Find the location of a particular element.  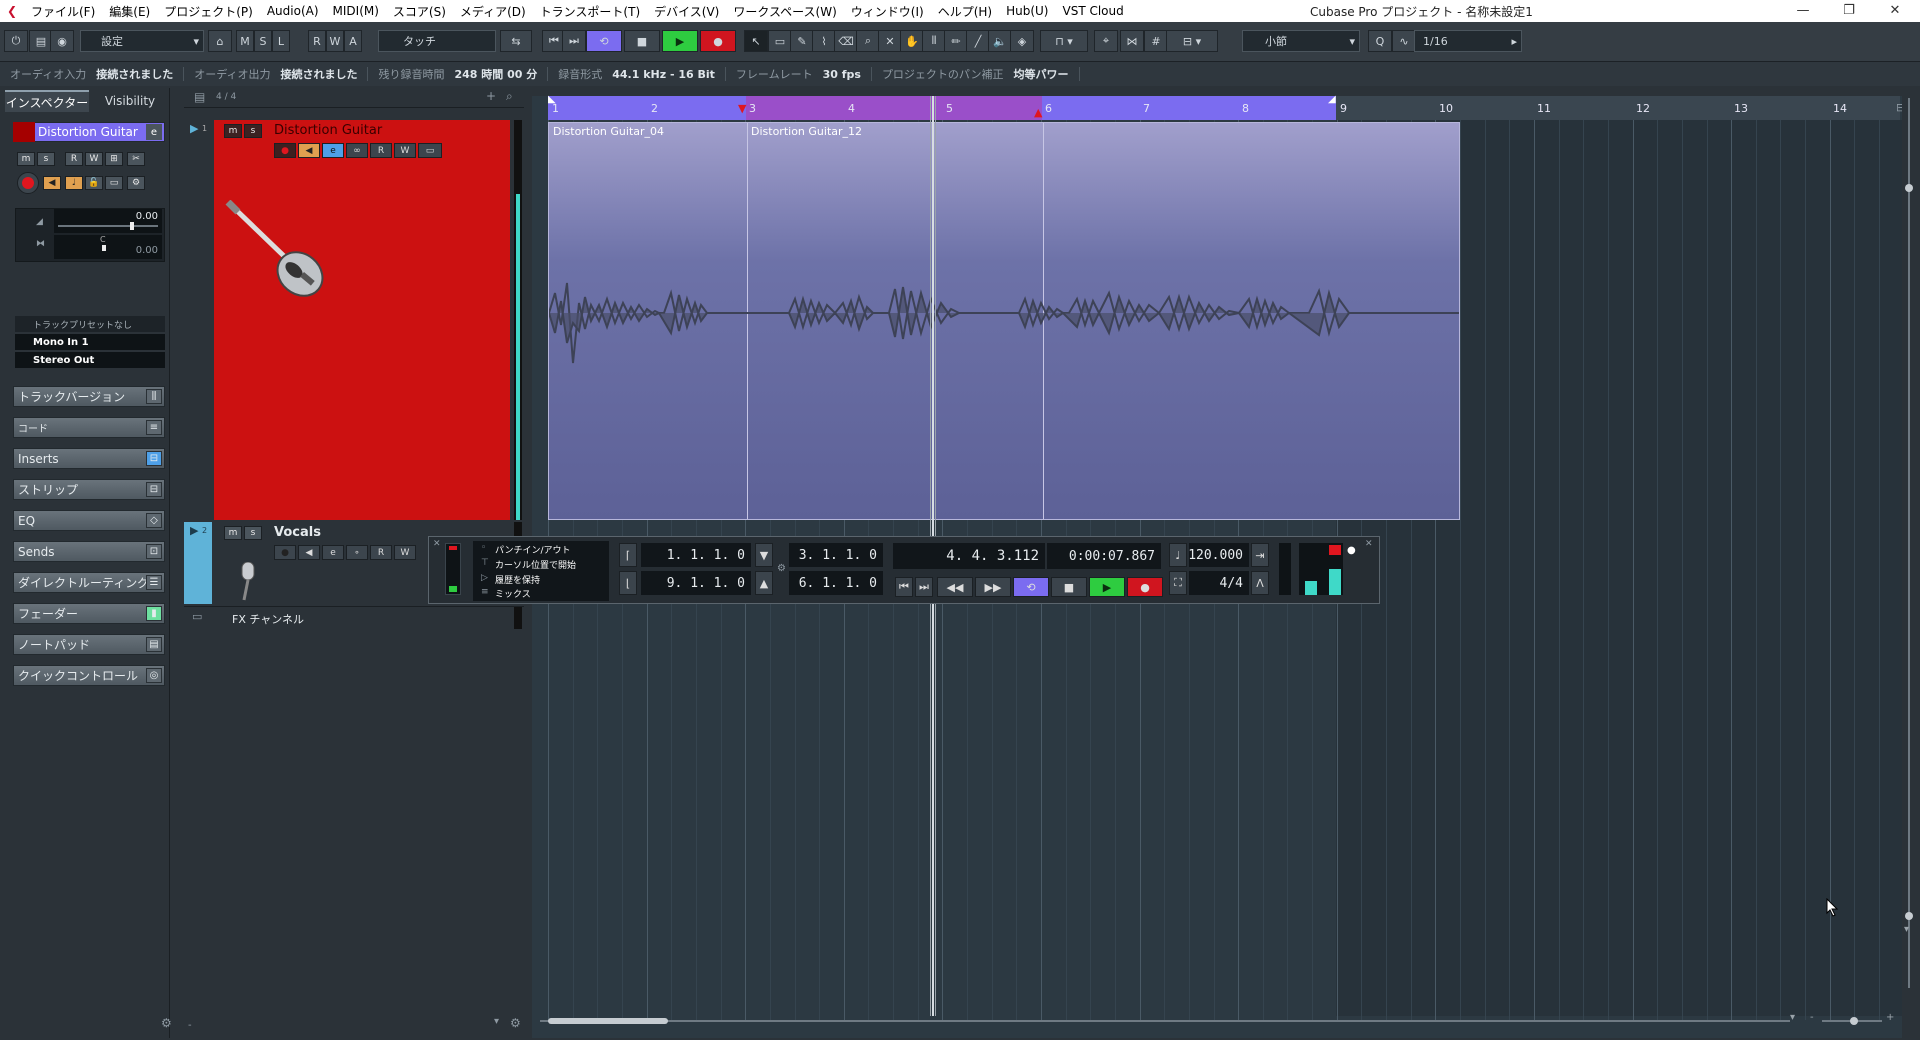

mute-tool-icon: ✕ is located at coordinates (890, 41).